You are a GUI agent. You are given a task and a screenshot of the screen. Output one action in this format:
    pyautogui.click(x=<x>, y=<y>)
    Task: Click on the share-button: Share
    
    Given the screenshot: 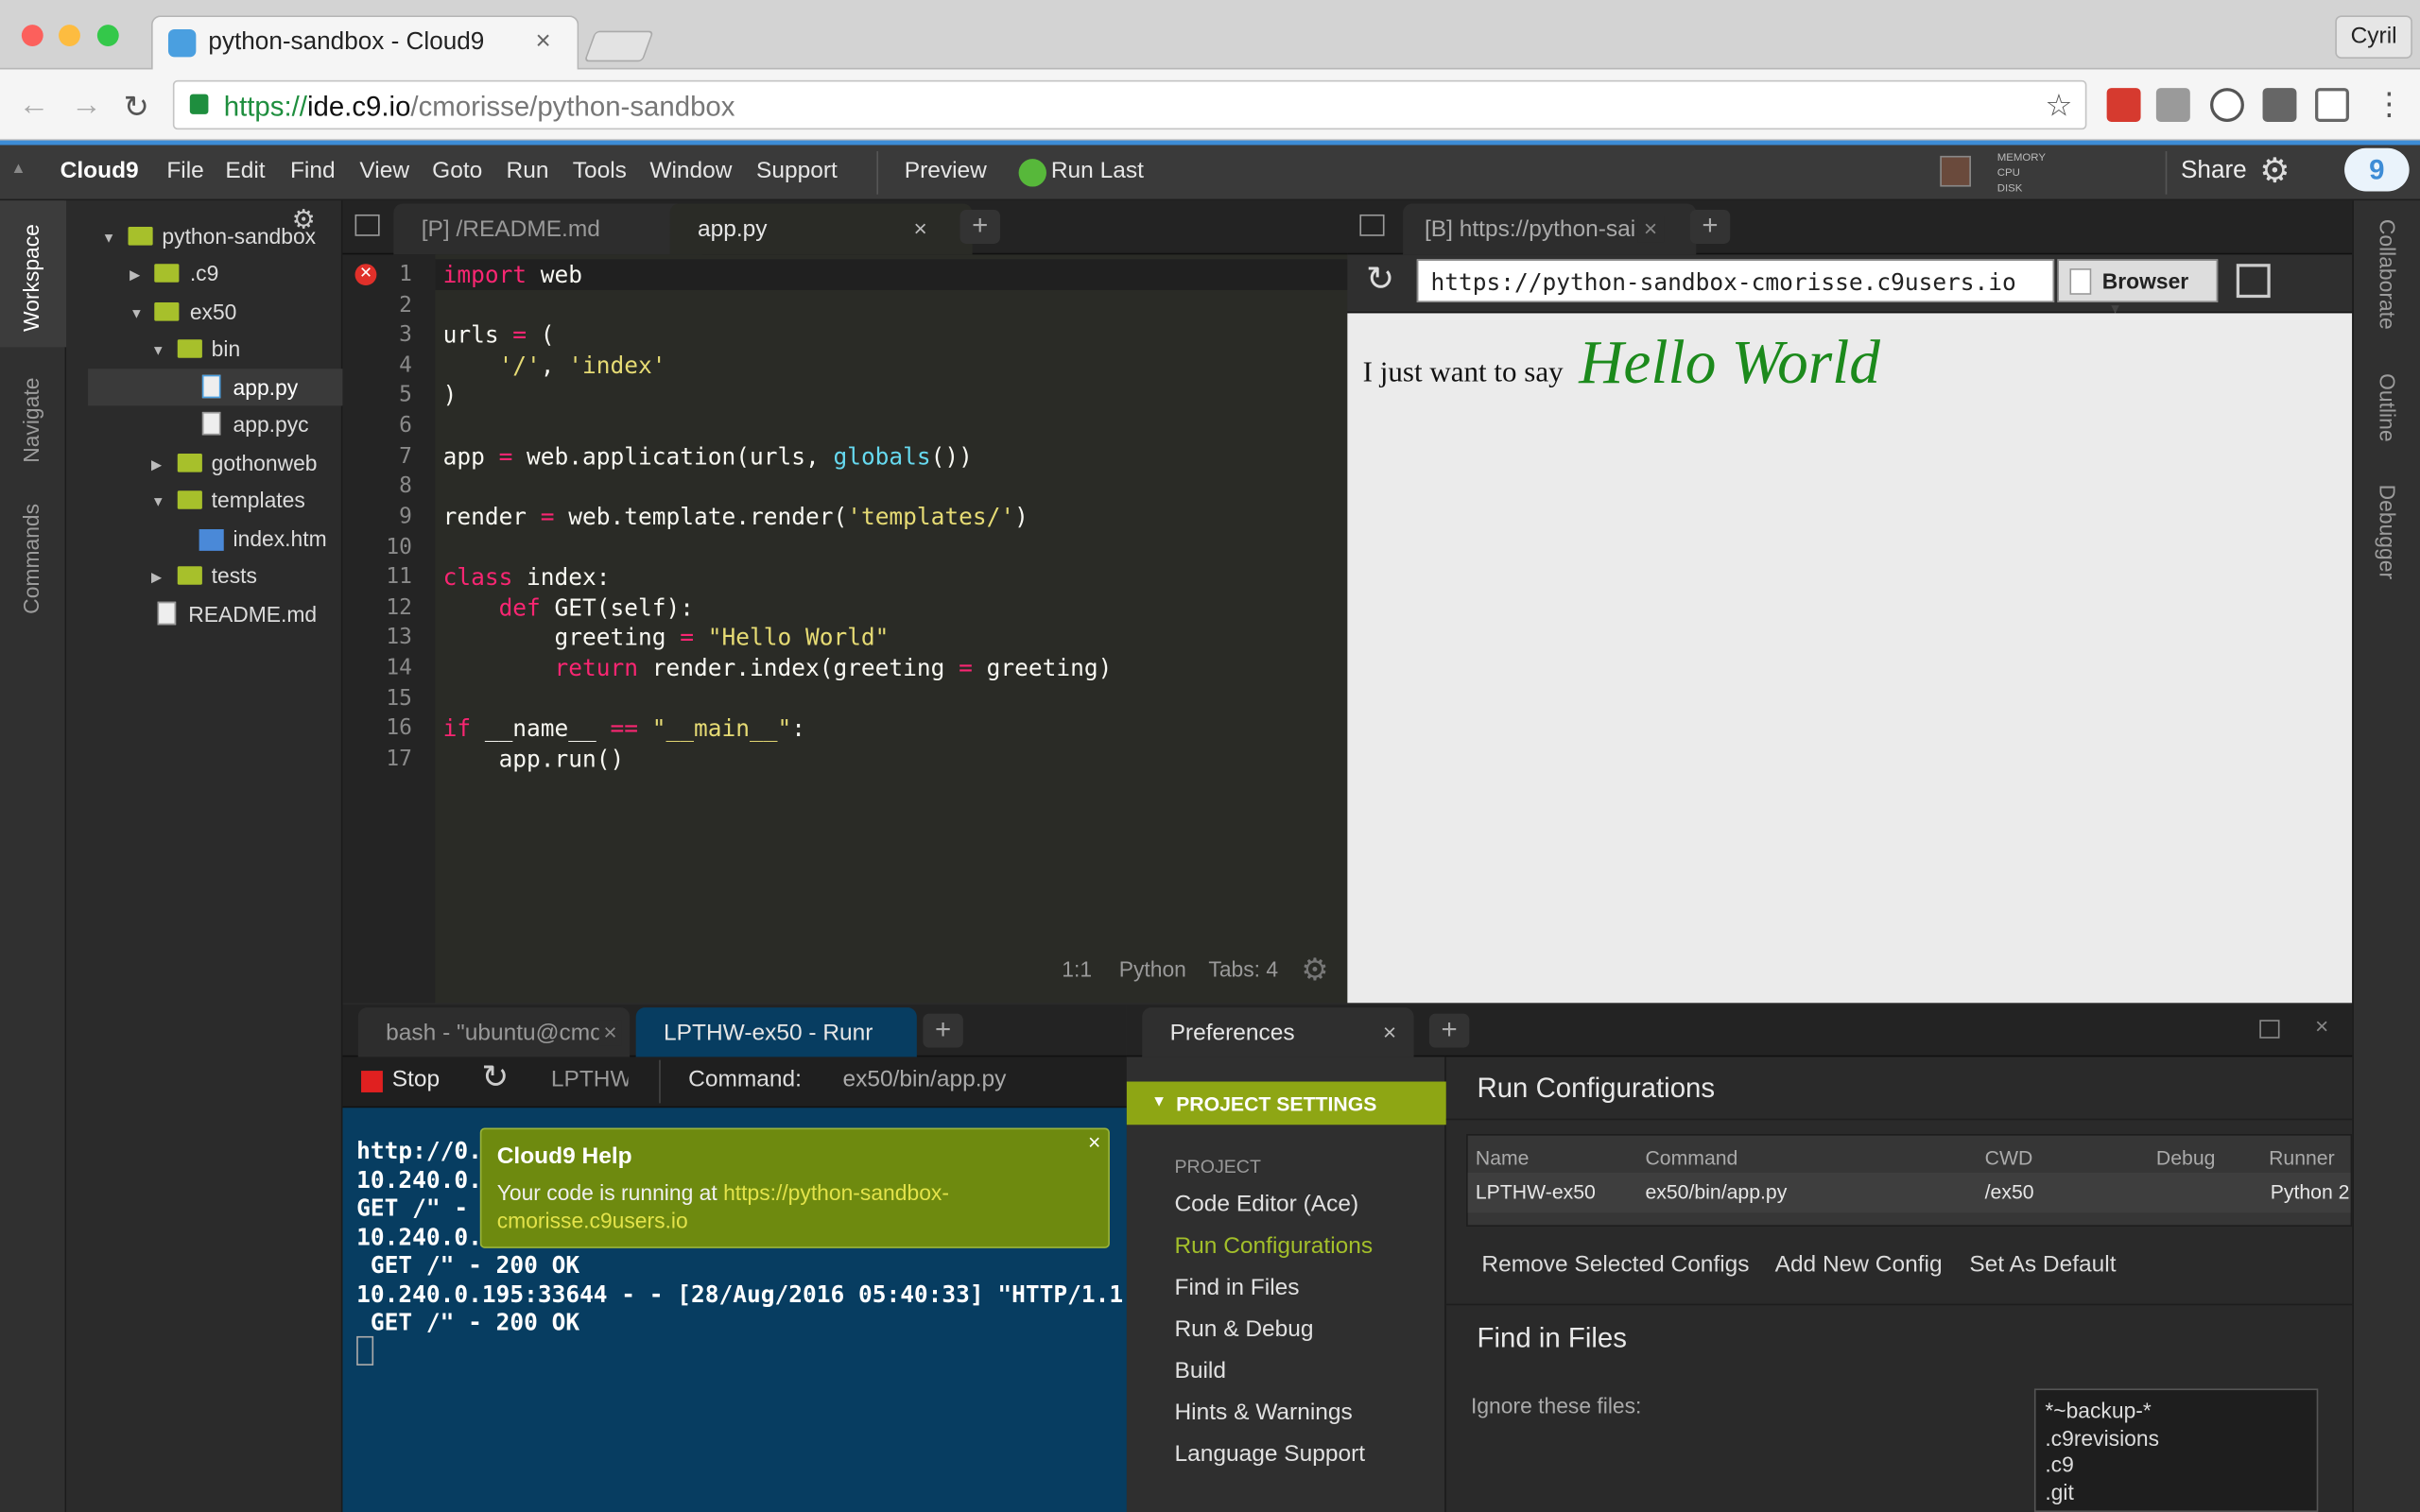 What is the action you would take?
    pyautogui.click(x=2214, y=171)
    